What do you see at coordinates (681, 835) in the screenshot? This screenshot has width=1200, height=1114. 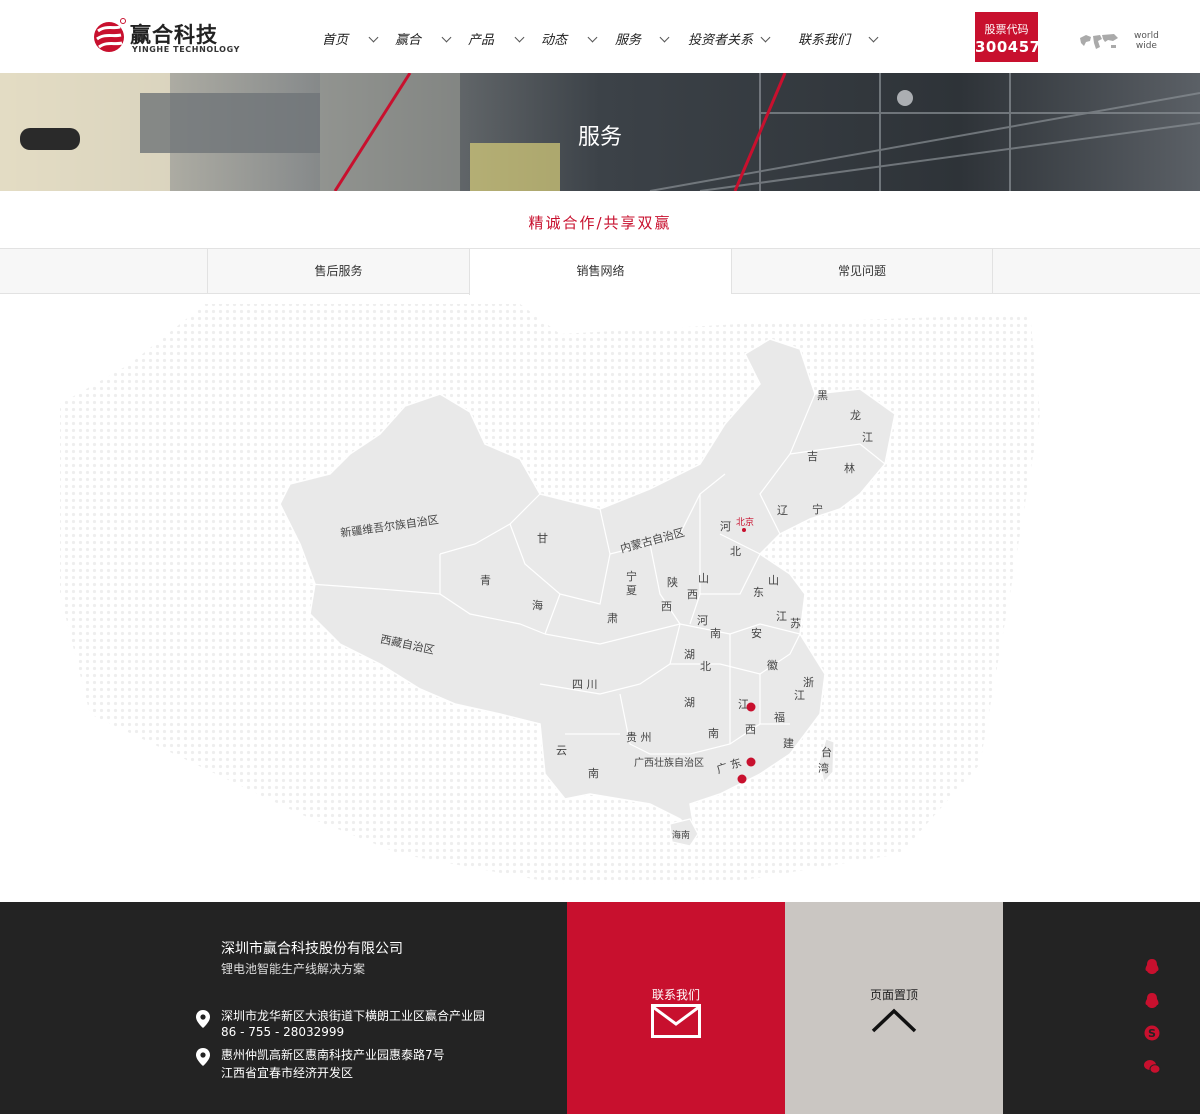 I see `label-hainan: 海南` at bounding box center [681, 835].